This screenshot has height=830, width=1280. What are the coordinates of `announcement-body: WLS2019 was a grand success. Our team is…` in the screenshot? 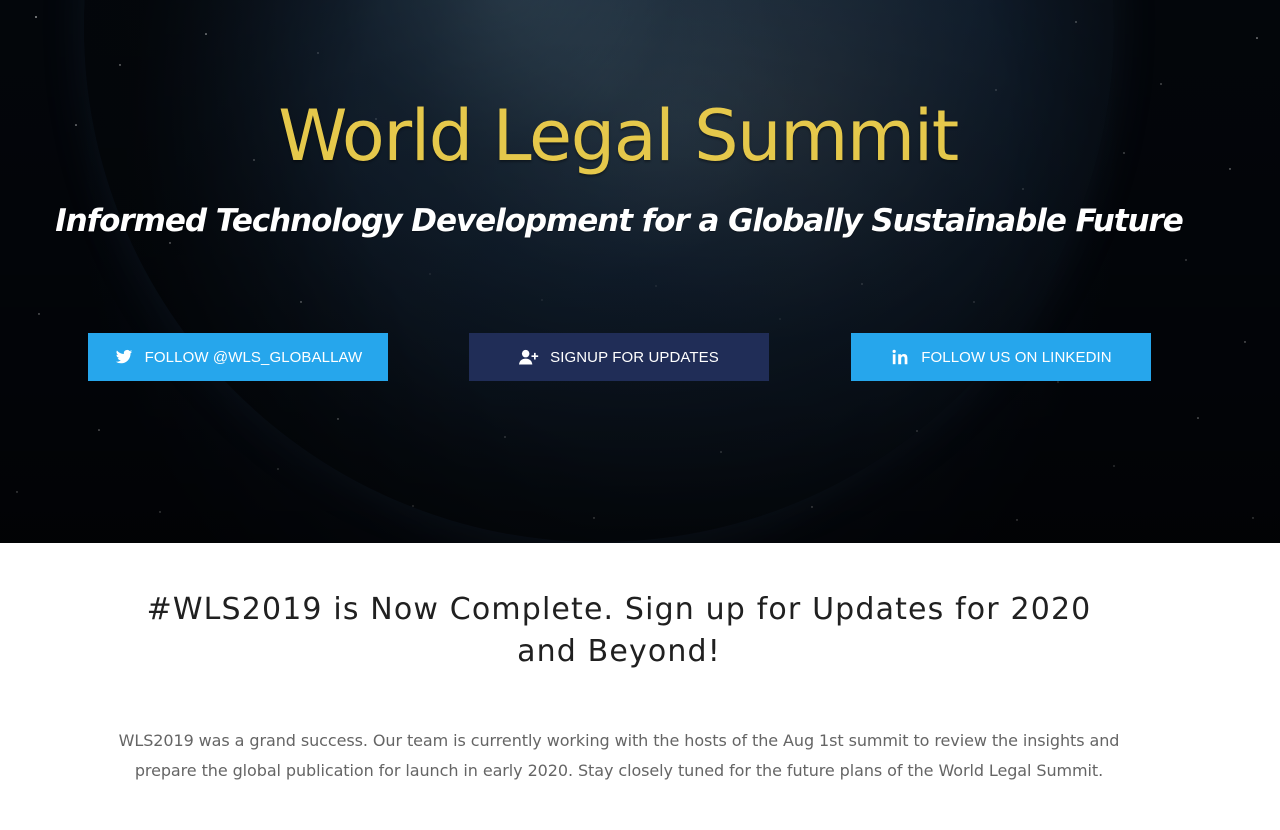 It's located at (619, 755).